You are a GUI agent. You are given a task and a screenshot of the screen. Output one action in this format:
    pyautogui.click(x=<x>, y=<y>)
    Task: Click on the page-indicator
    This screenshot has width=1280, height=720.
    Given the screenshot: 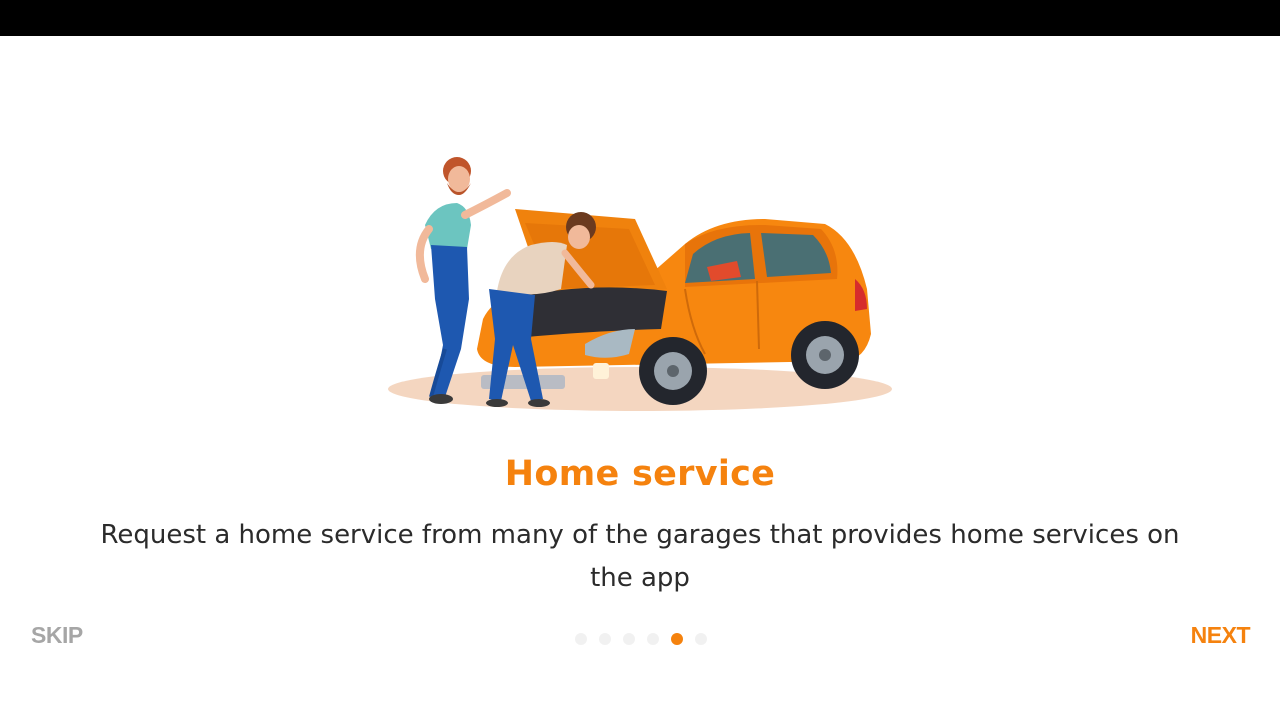 What is the action you would take?
    pyautogui.click(x=641, y=639)
    